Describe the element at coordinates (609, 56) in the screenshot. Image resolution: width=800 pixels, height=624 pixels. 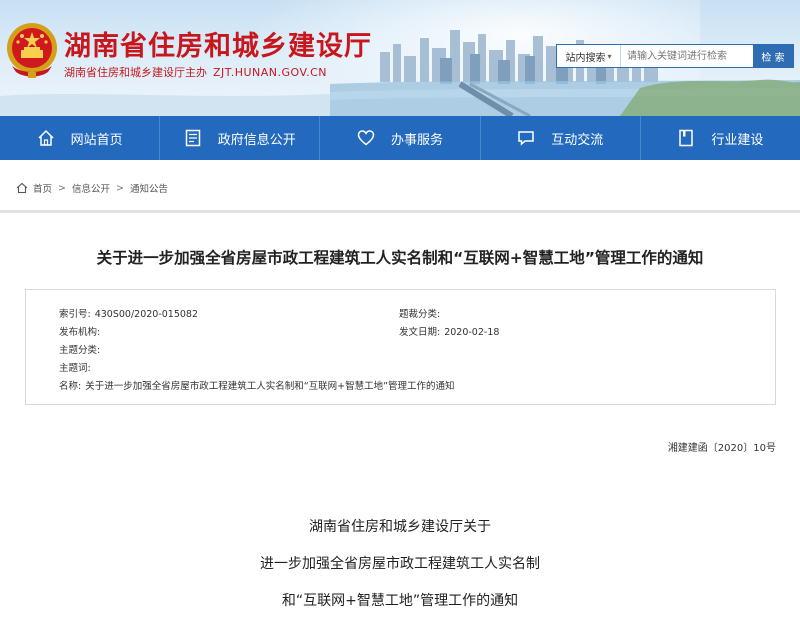
I see `chevron-down-icon: ▾` at that location.